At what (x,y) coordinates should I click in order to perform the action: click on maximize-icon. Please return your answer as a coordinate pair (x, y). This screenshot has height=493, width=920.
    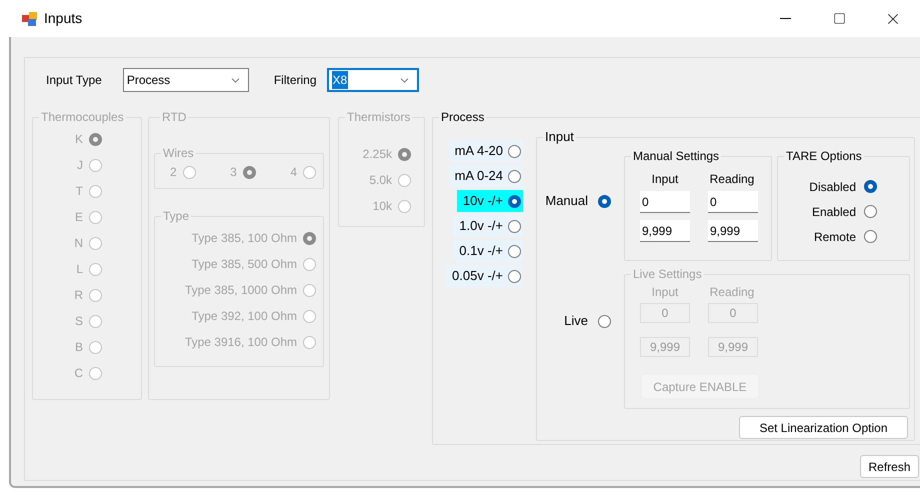
    Looking at the image, I should click on (839, 18).